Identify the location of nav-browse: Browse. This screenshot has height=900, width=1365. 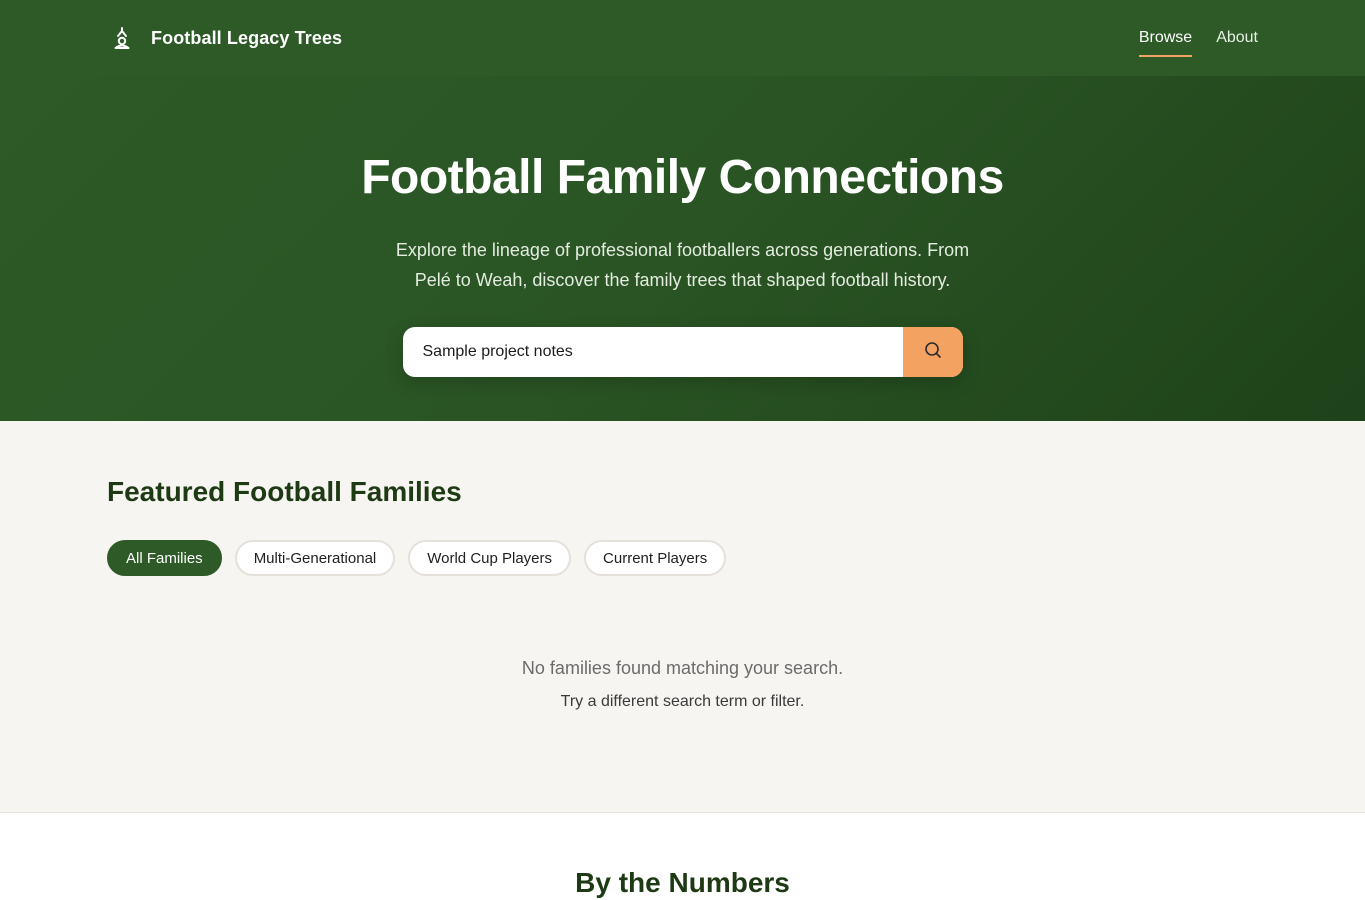
(1165, 38).